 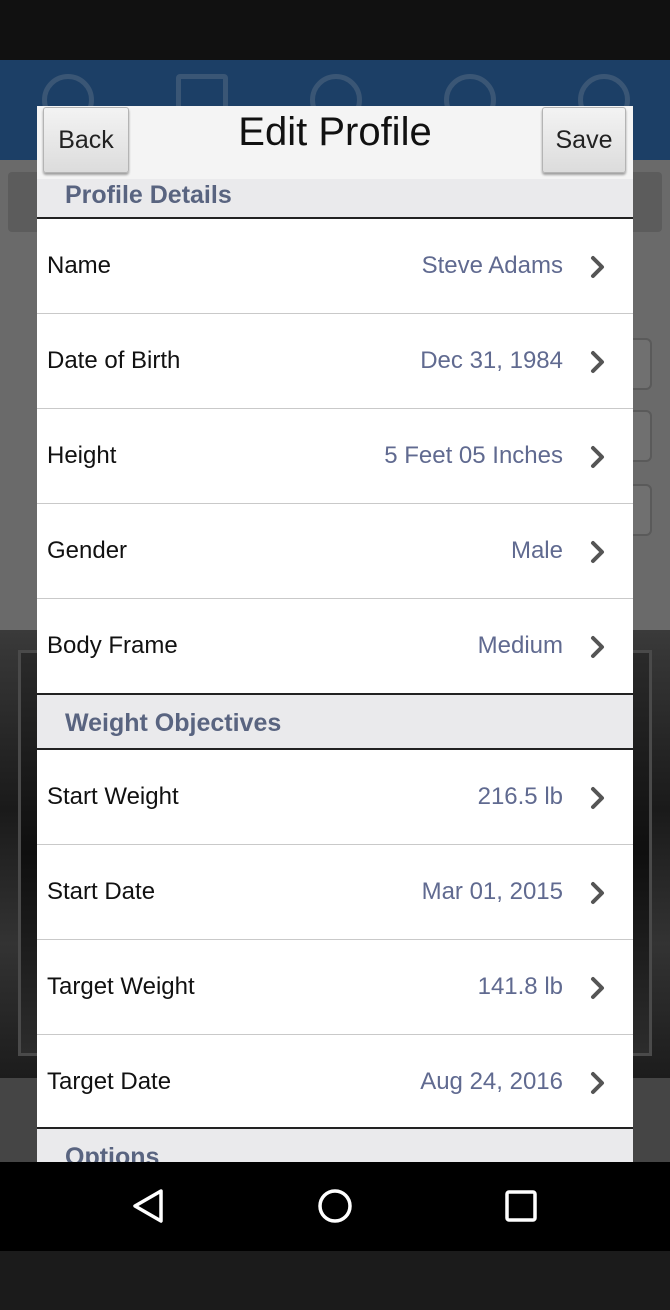 What do you see at coordinates (114, 360) in the screenshot?
I see `row-label: Date of Birth` at bounding box center [114, 360].